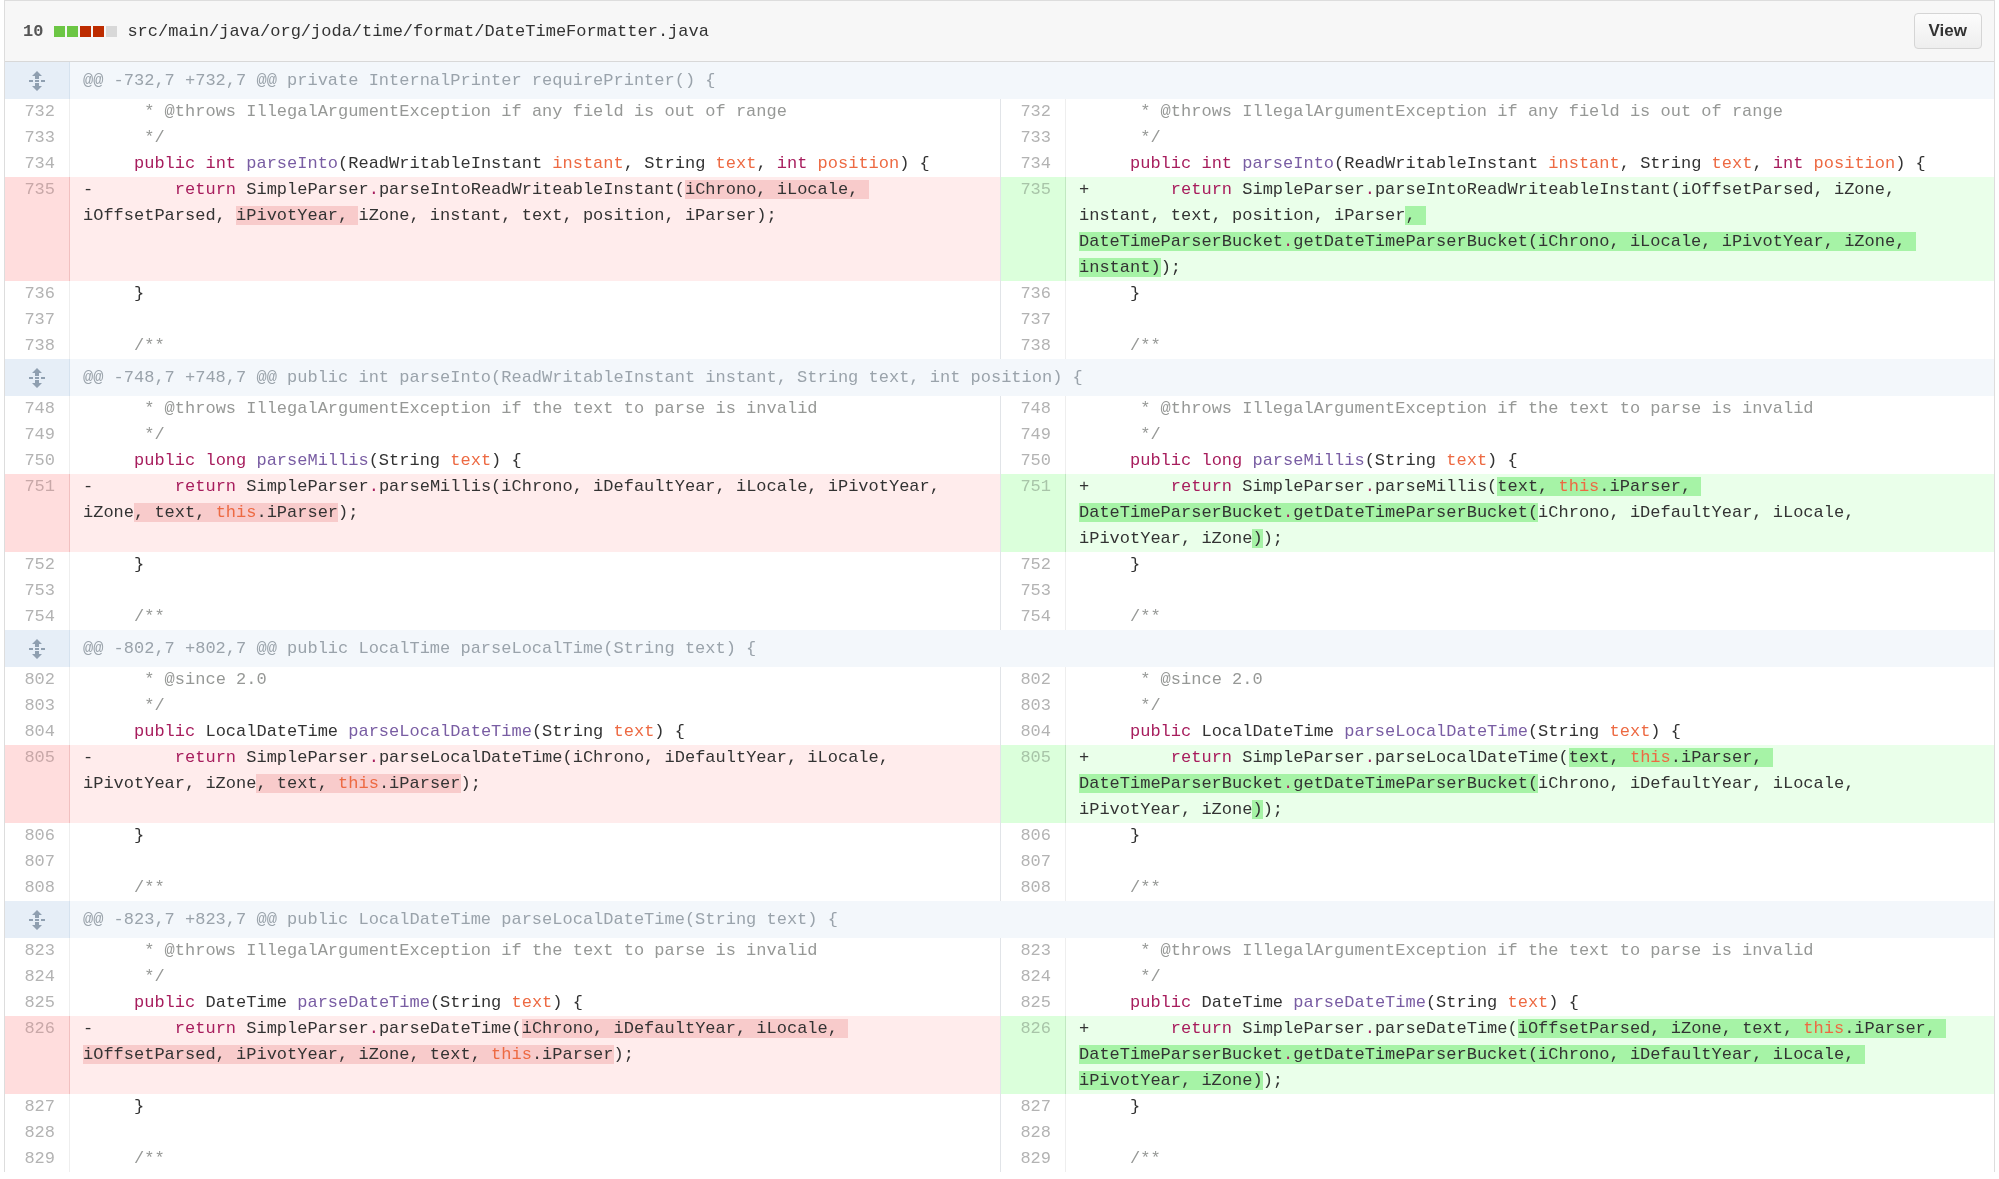 The width and height of the screenshot is (1999, 1179). Describe the element at coordinates (1324, 461) in the screenshot. I see `code-line: public long parseMillis(String text) {` at that location.